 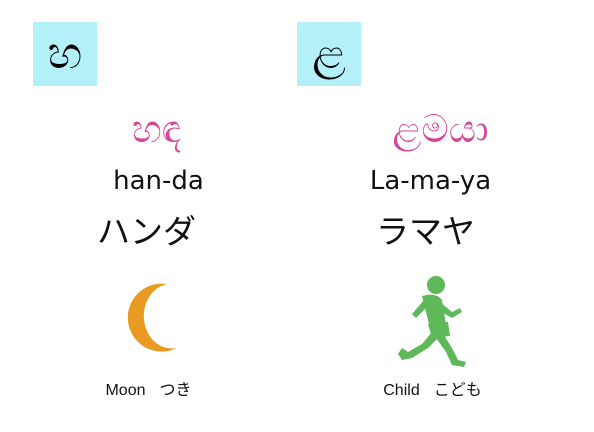 I want to click on moon-icon, so click(x=152, y=317).